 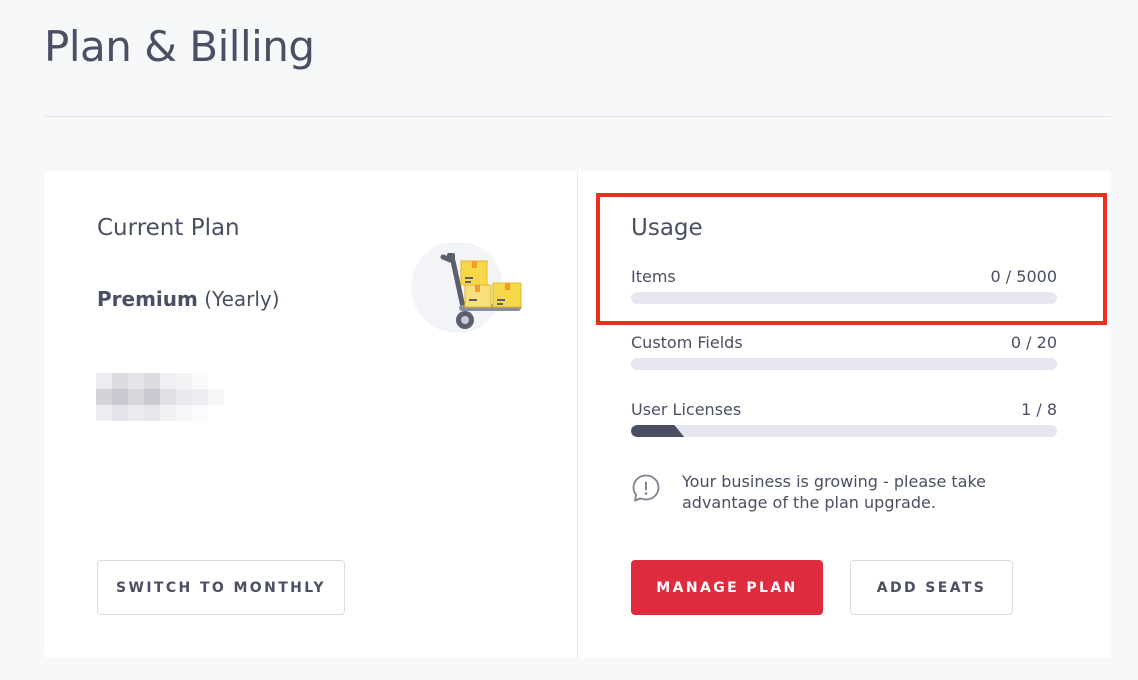 I want to click on usage-row-user-licenses: User Licenses 1 / 8, so click(x=844, y=418).